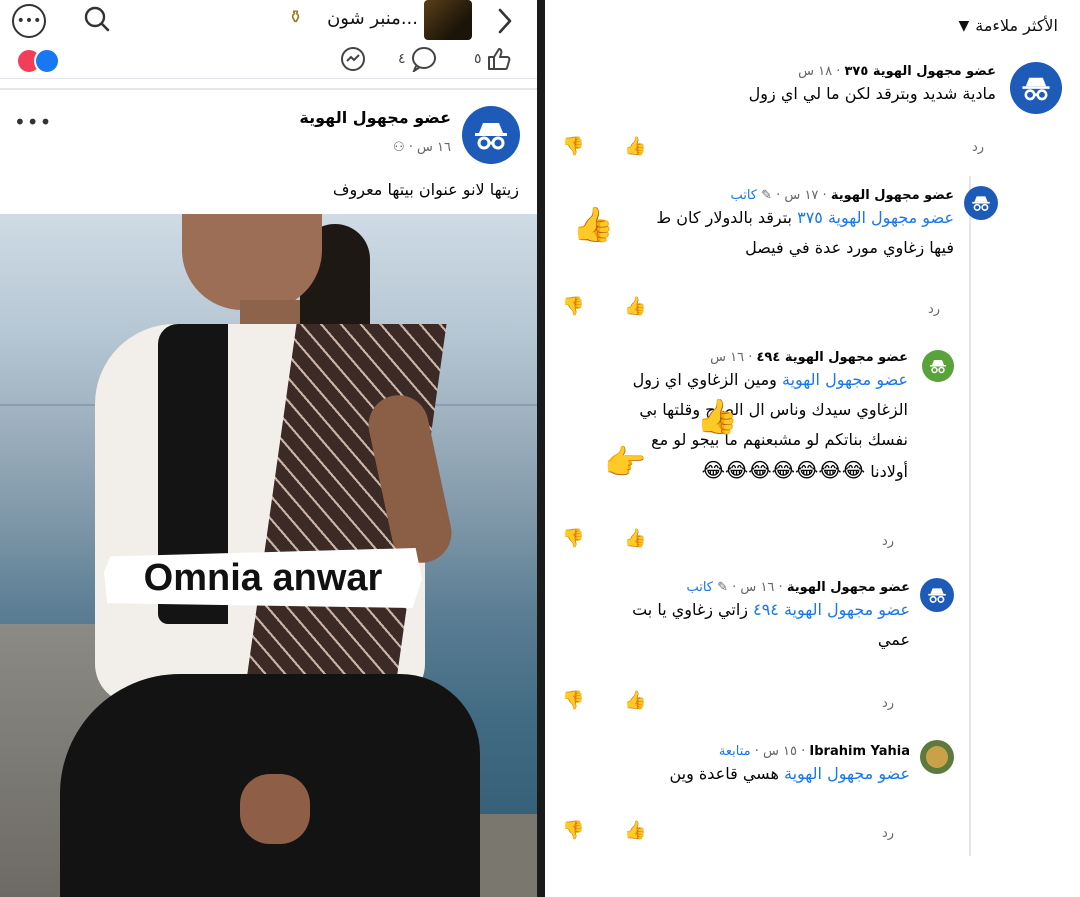 The image size is (1080, 897). Describe the element at coordinates (767, 195) in the screenshot. I see `pencil-icon: ✎` at that location.